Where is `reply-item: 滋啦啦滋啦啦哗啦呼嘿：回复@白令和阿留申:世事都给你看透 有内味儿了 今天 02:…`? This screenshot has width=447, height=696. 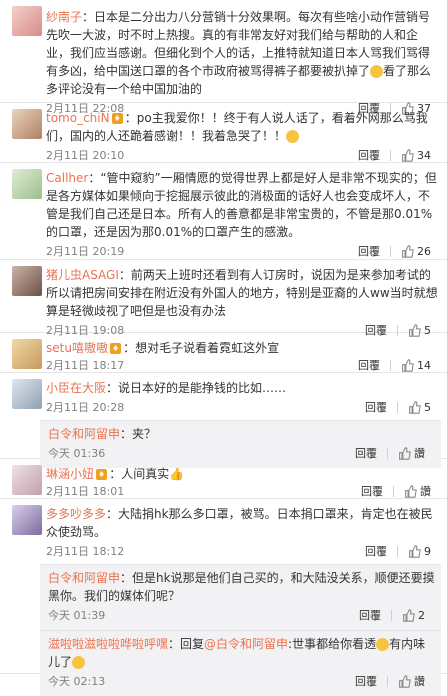
reply-item: 滋啦啦滋啦啦哗啦呼嘿：回复@白令和阿留申:世事都给你看透 有内味儿了 今天 02:… is located at coordinates (240, 663).